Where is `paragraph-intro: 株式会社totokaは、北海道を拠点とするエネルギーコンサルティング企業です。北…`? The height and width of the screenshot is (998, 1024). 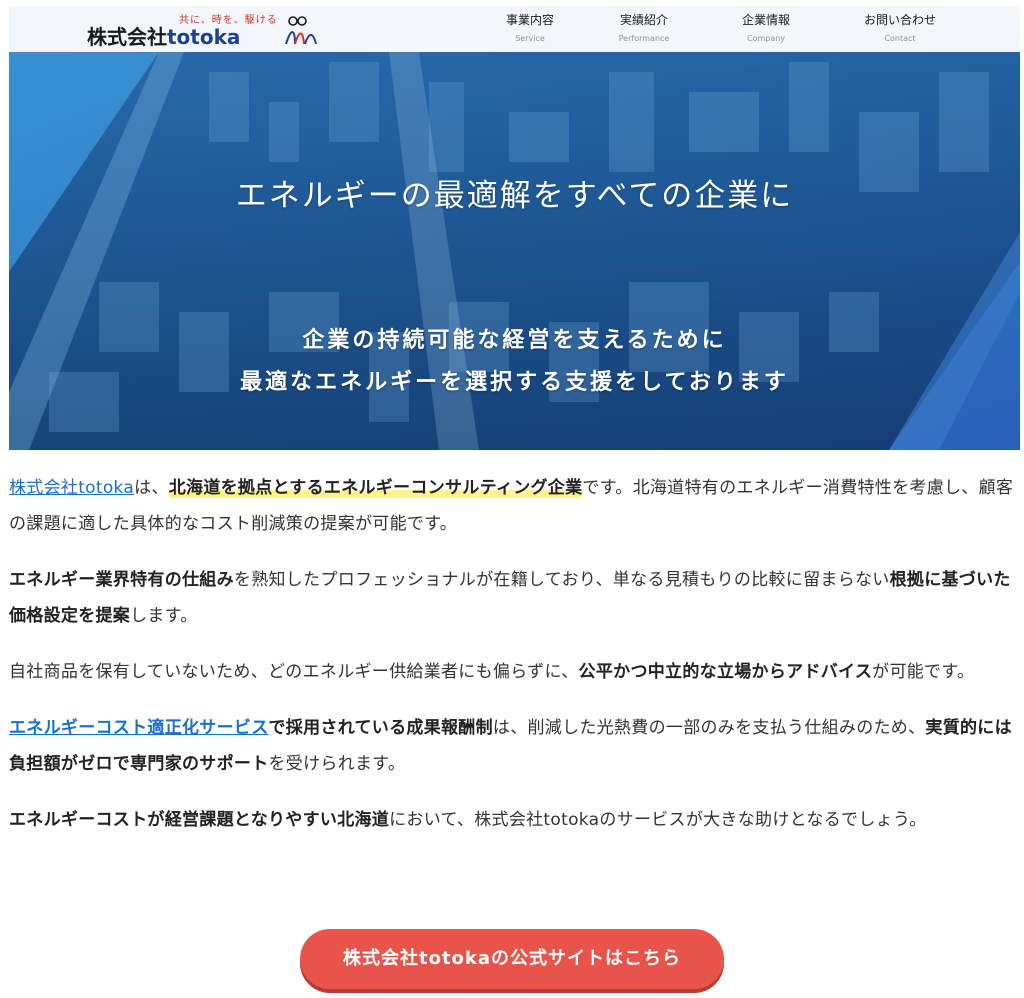
paragraph-intro: 株式会社totokaは、北海道を拠点とするエネルギーコンサルティング企業です。北… is located at coordinates (512, 506).